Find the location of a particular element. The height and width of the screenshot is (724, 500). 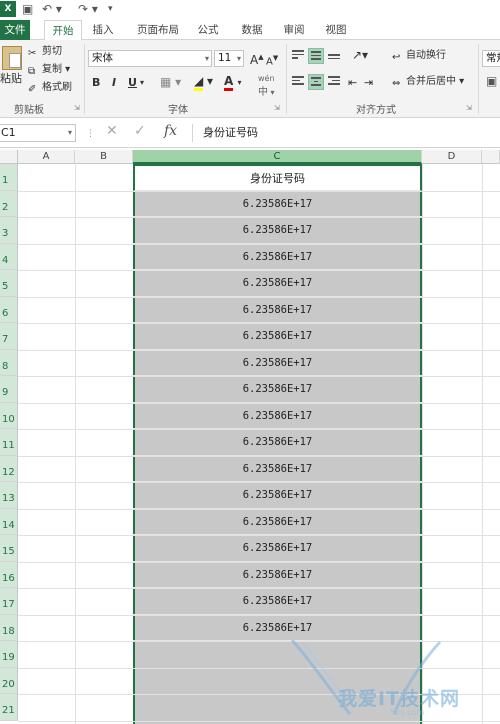

insert-function-icon: fx is located at coordinates (170, 131).